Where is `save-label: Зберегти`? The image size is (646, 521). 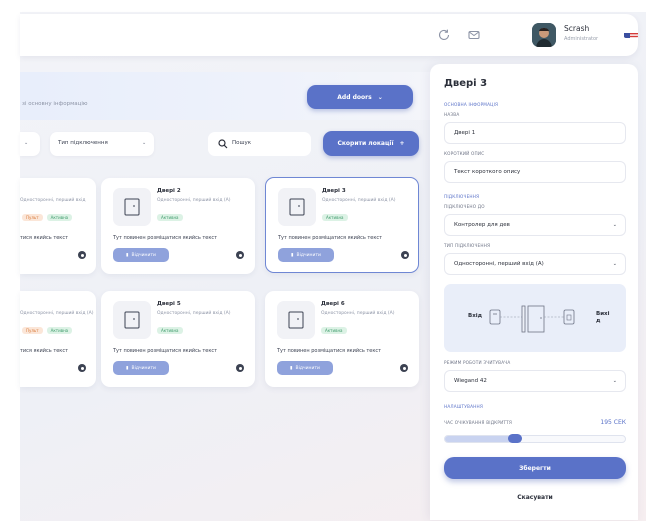 save-label: Зберегти is located at coordinates (535, 468).